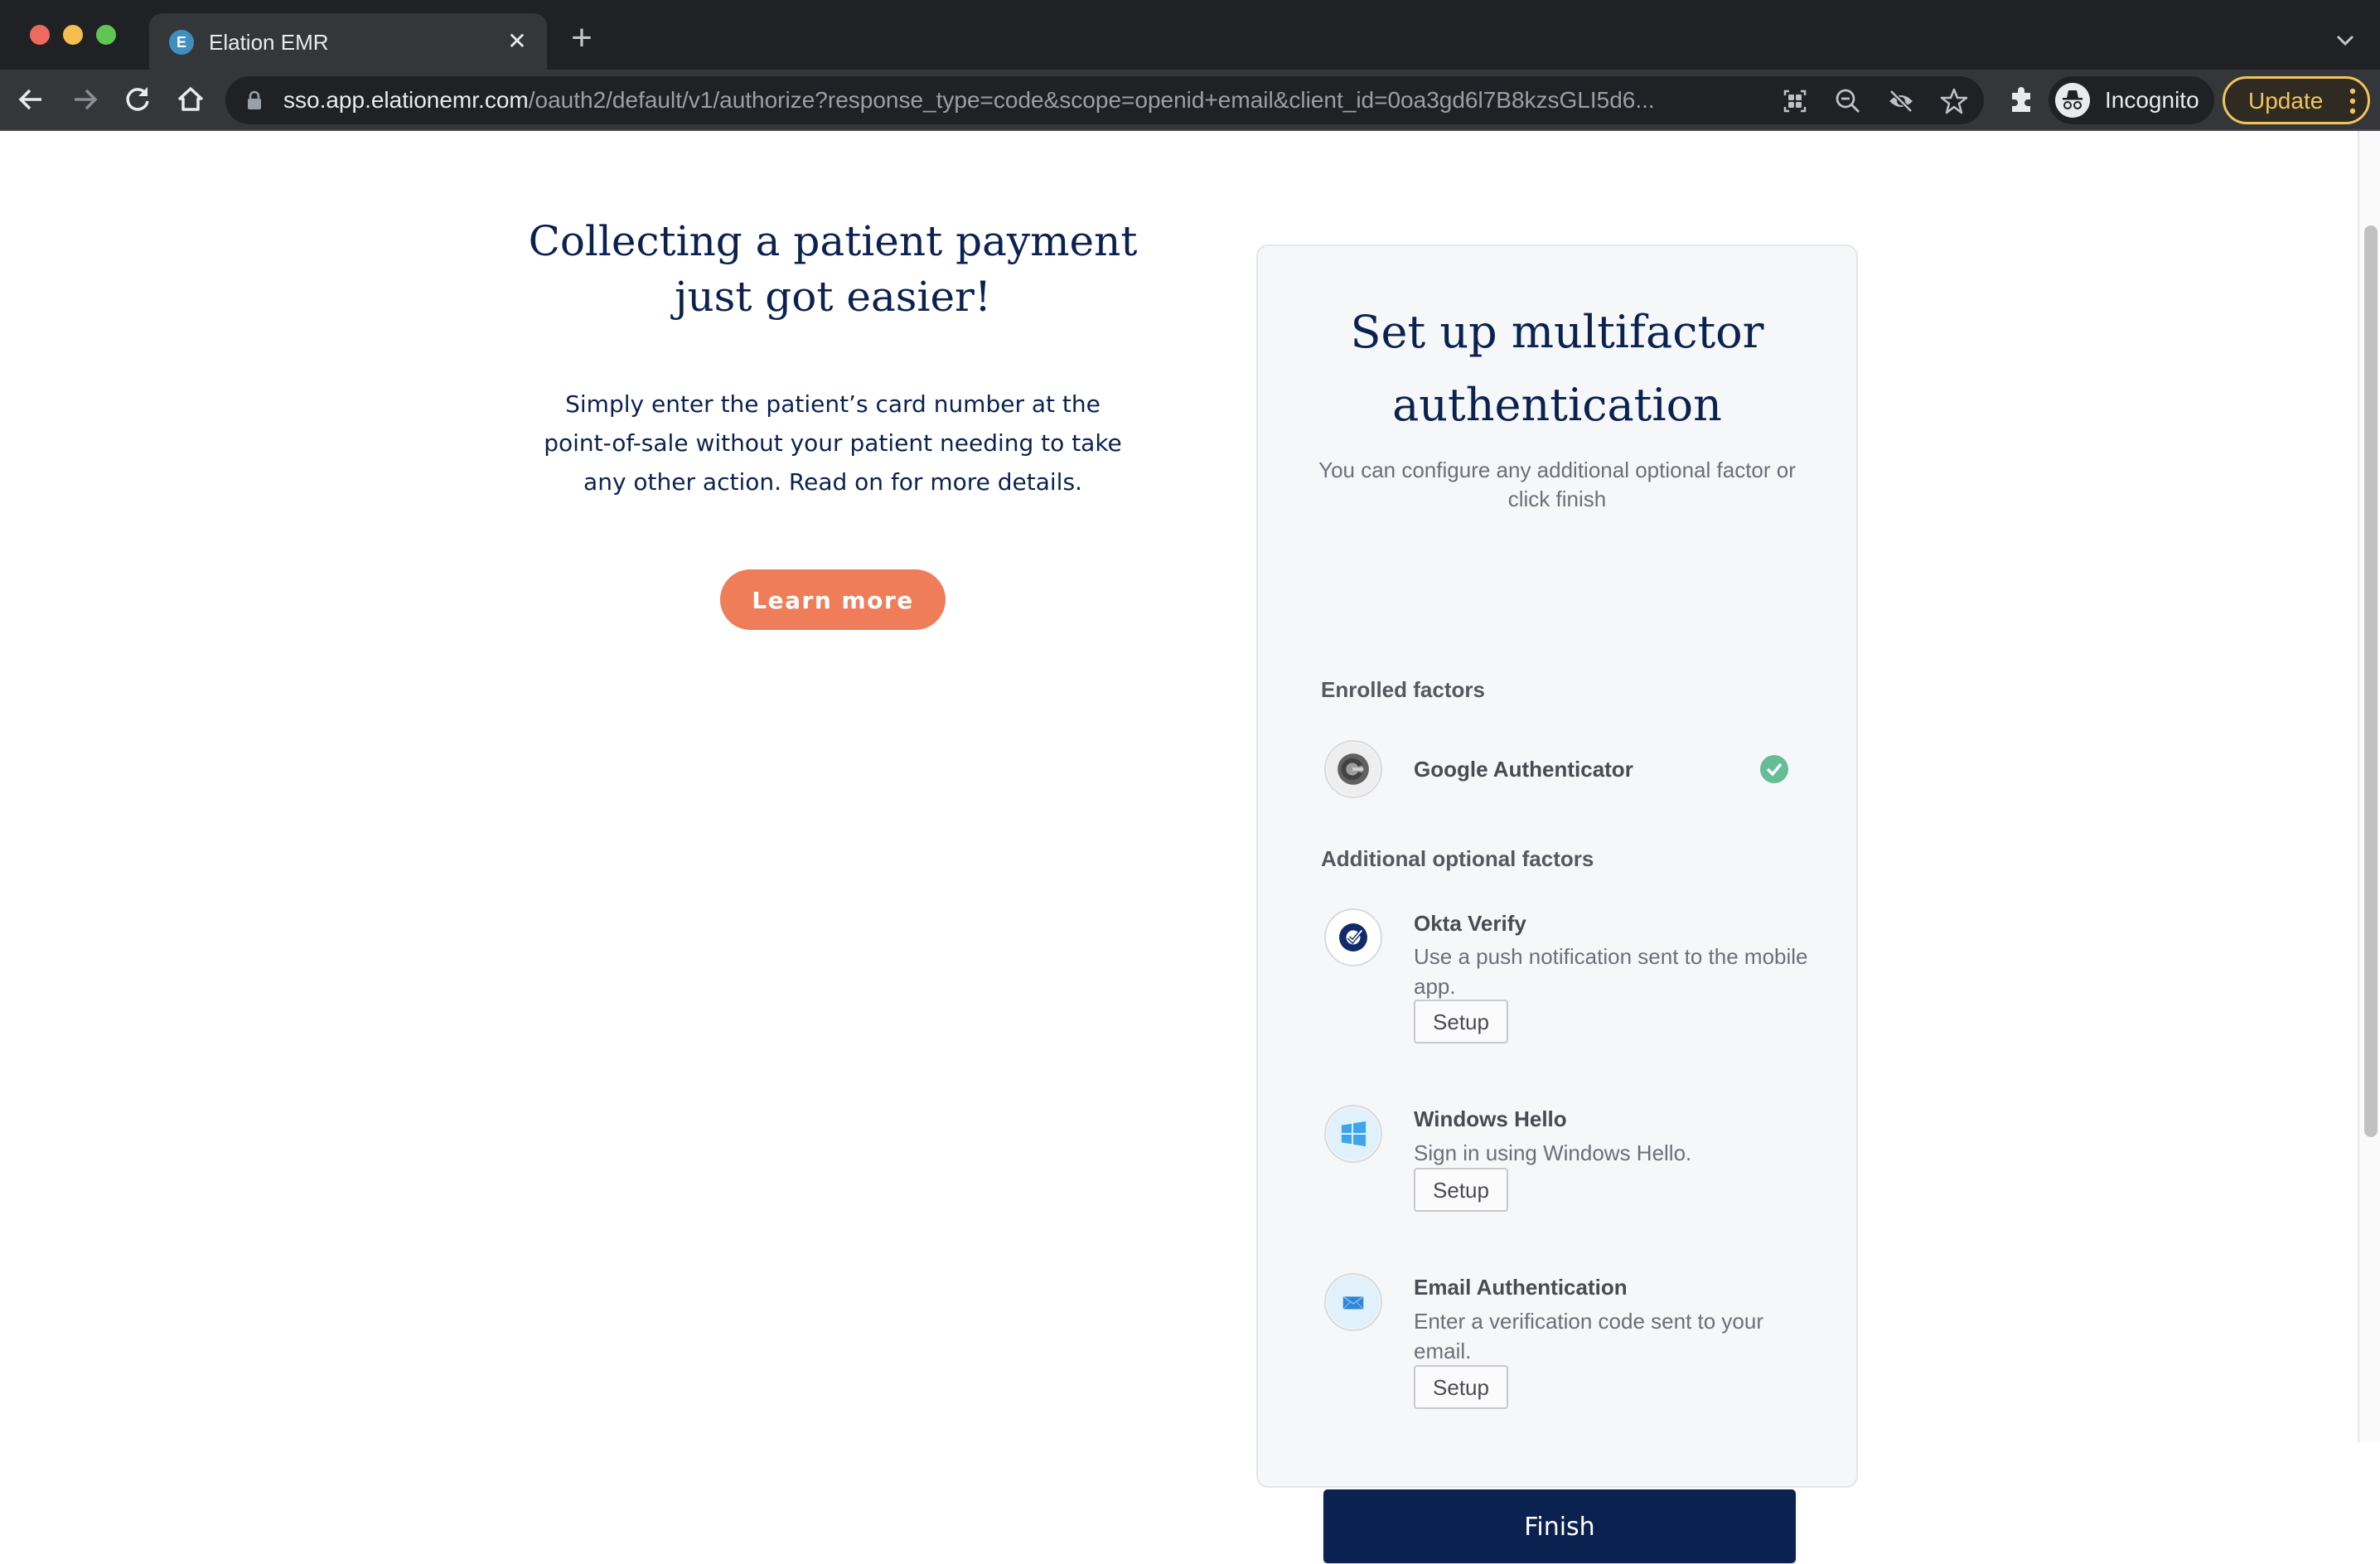 The height and width of the screenshot is (1564, 2380). What do you see at coordinates (1353, 769) in the screenshot?
I see `google-authenticator-icon` at bounding box center [1353, 769].